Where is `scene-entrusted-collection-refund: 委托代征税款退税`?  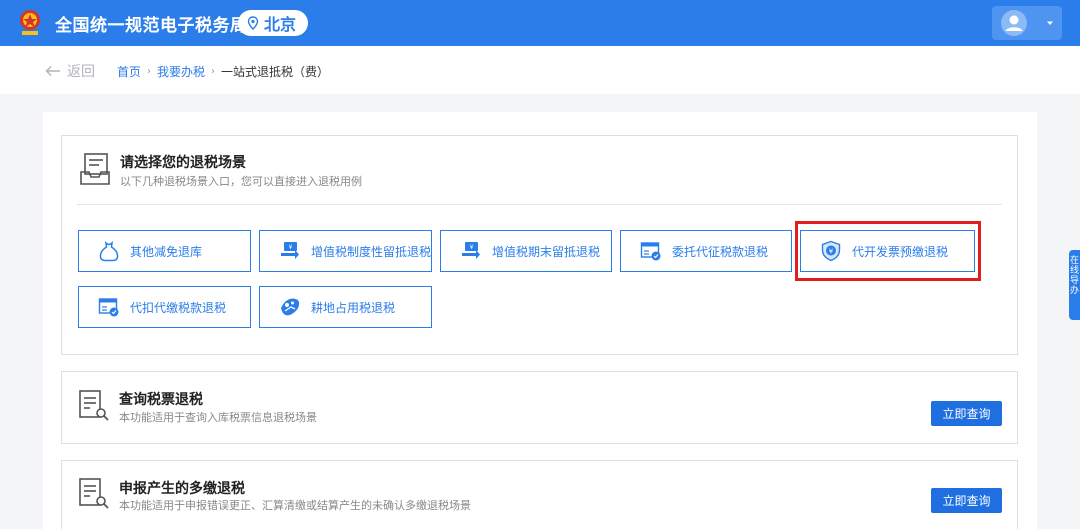 scene-entrusted-collection-refund: 委托代征税款退税 is located at coordinates (706, 251).